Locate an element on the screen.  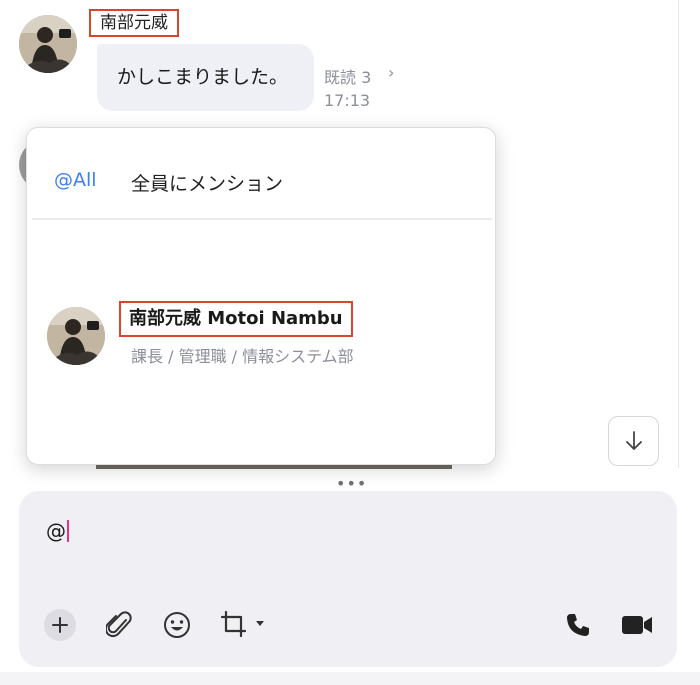
mention-all-label: 全員にメンション is located at coordinates (207, 184).